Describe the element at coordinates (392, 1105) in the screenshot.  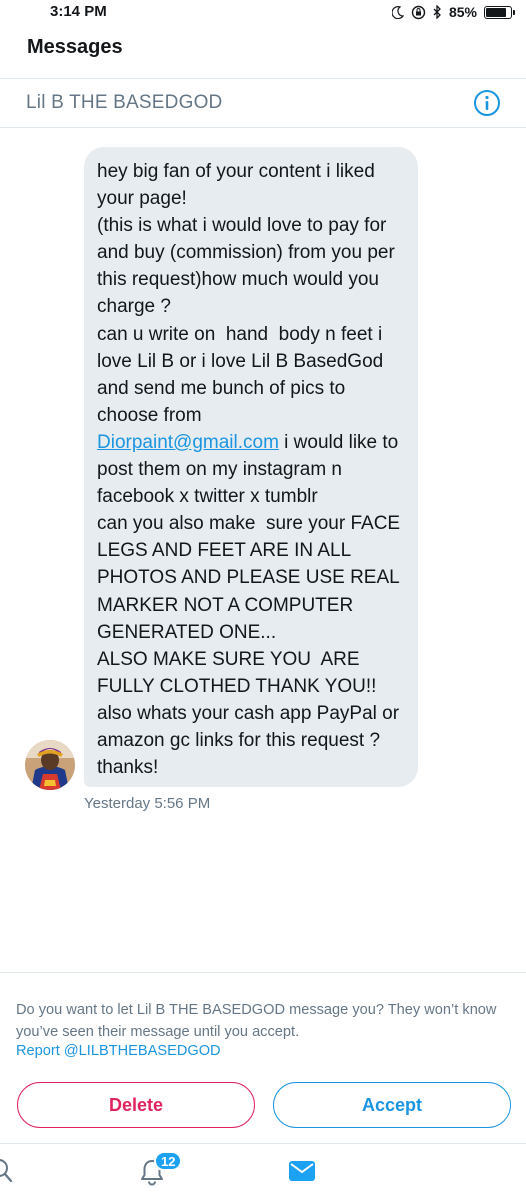
I see `accept-button: Accept` at that location.